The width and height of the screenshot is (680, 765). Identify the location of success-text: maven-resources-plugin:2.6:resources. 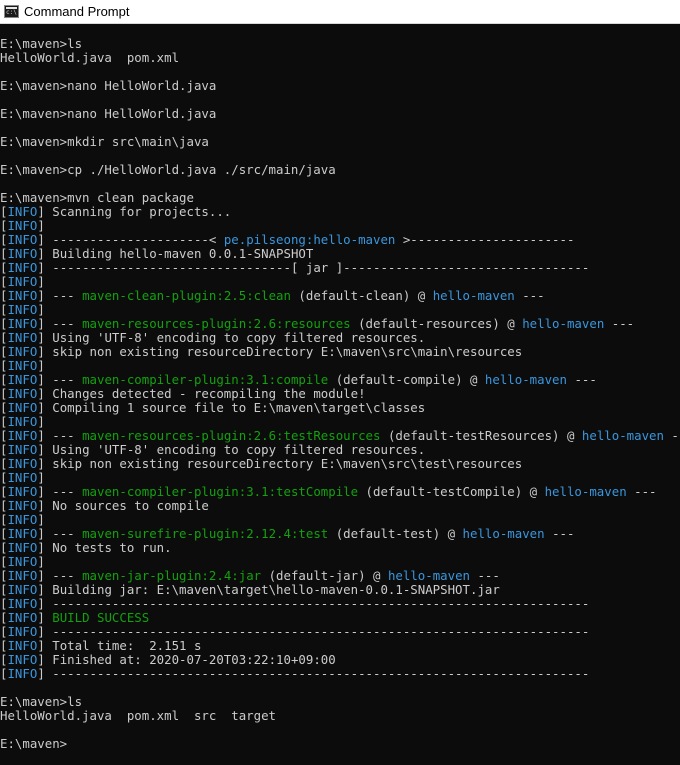
(216, 323).